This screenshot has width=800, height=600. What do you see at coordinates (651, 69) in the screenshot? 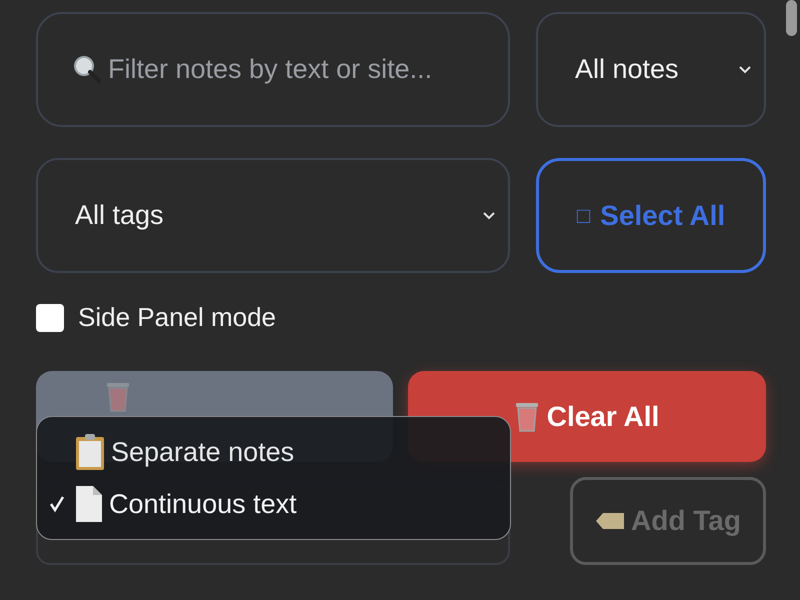
I see `notes-filter-select: All notes` at bounding box center [651, 69].